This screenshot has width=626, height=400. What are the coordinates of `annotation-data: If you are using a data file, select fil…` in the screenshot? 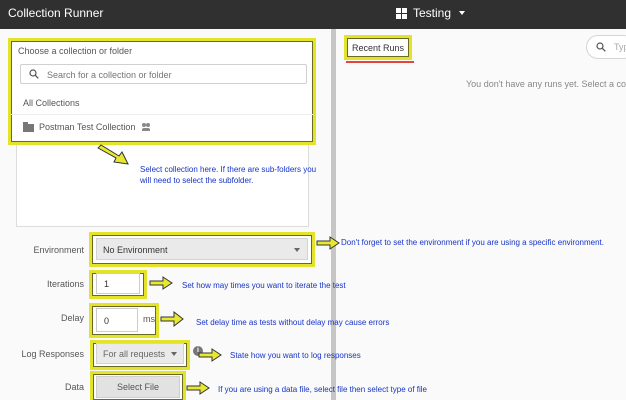 It's located at (323, 389).